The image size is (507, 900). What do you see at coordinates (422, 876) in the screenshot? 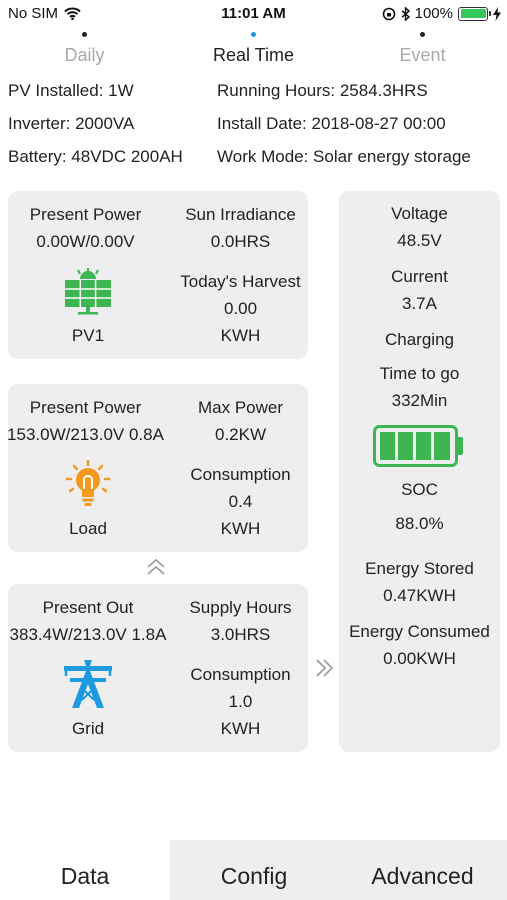
I see `bottom-tab-label: Advanced` at bounding box center [422, 876].